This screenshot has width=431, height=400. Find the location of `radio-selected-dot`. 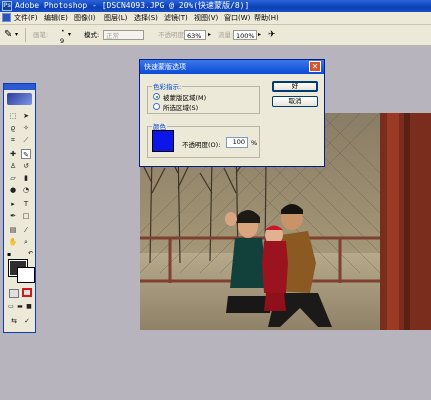

radio-selected-dot is located at coordinates (156, 96).